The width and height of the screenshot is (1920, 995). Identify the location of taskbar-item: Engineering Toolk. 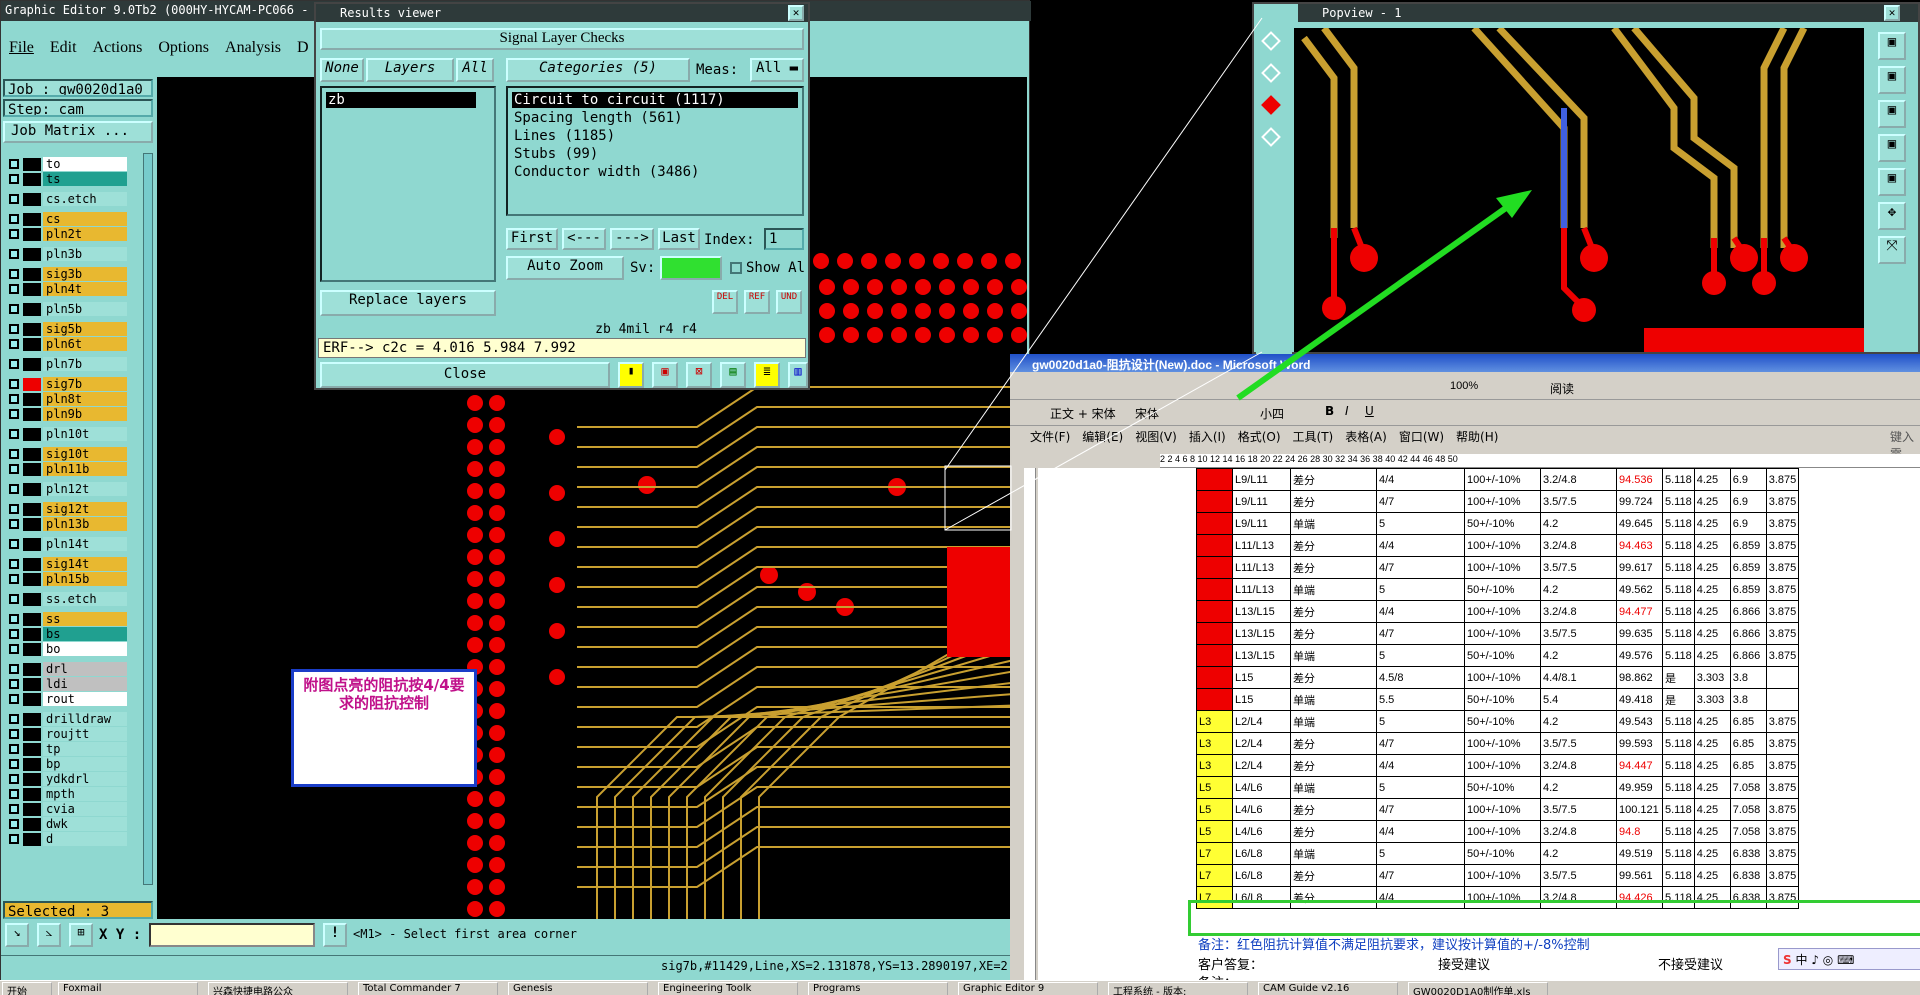
(728, 988).